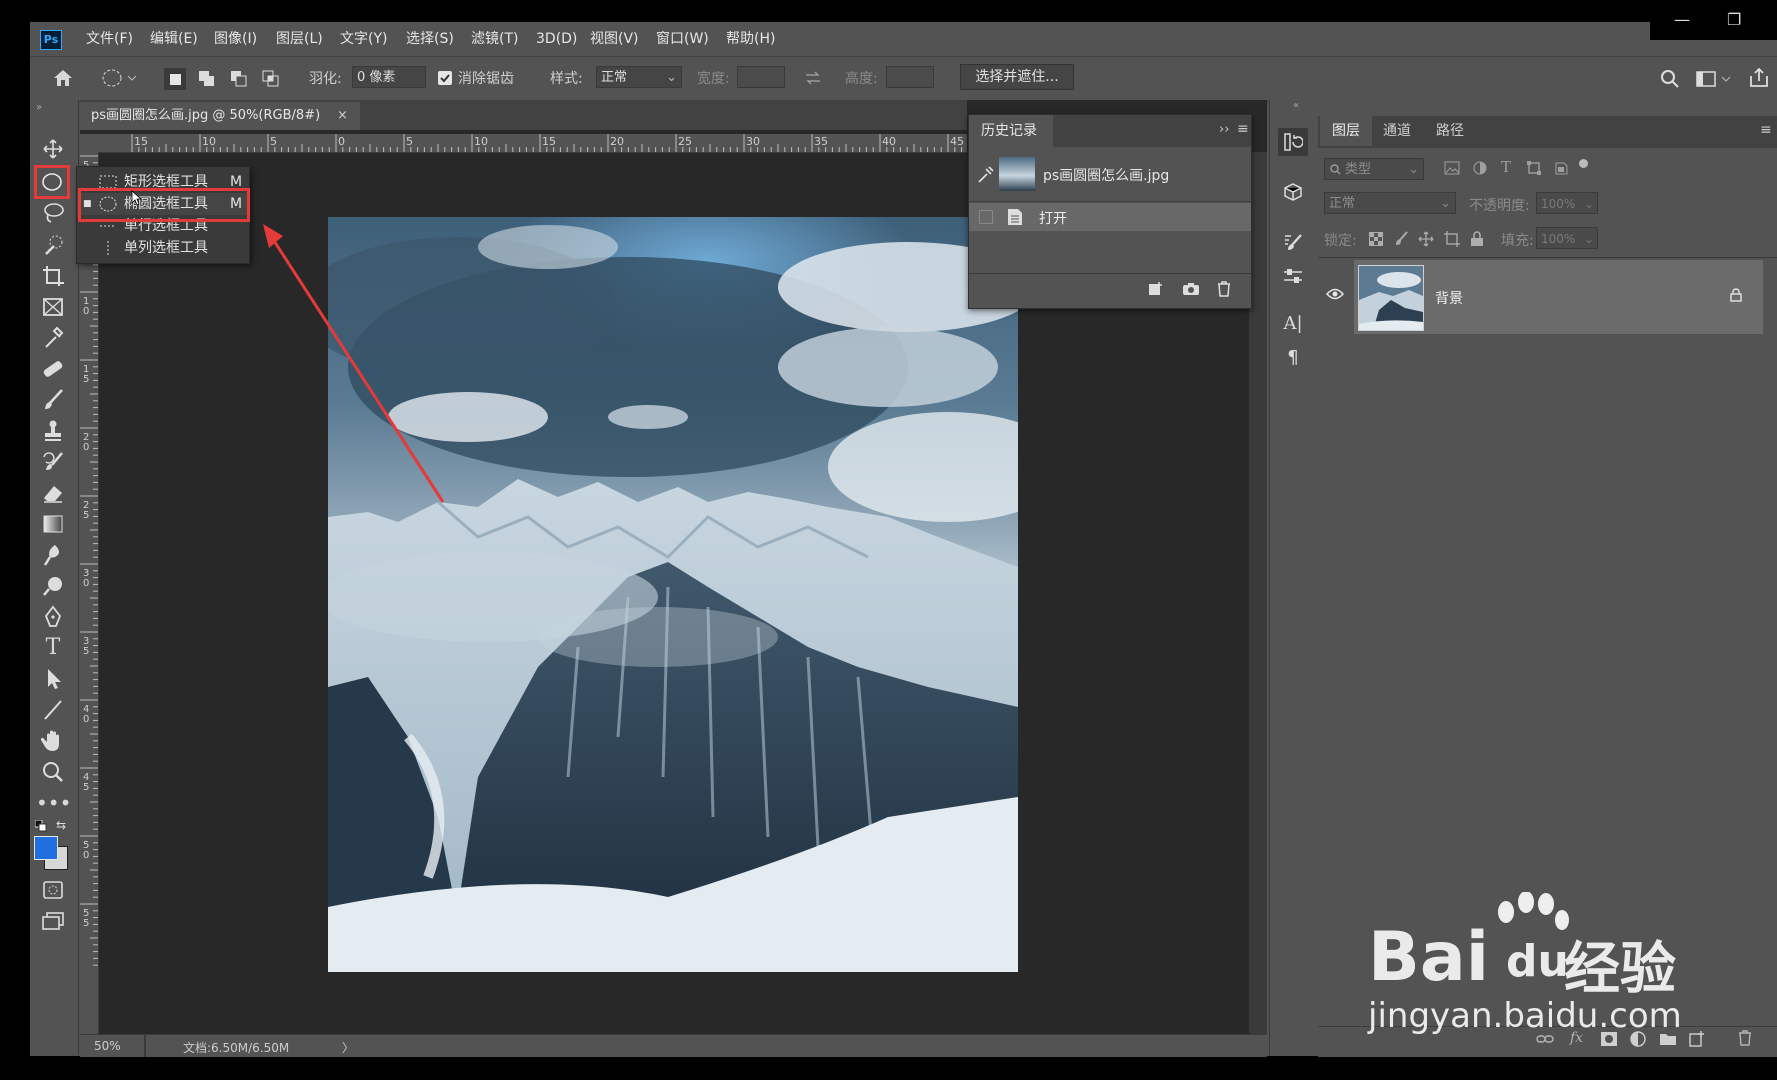 The width and height of the screenshot is (1777, 1080). Describe the element at coordinates (53, 555) in the screenshot. I see `blur-tool-icon` at that location.